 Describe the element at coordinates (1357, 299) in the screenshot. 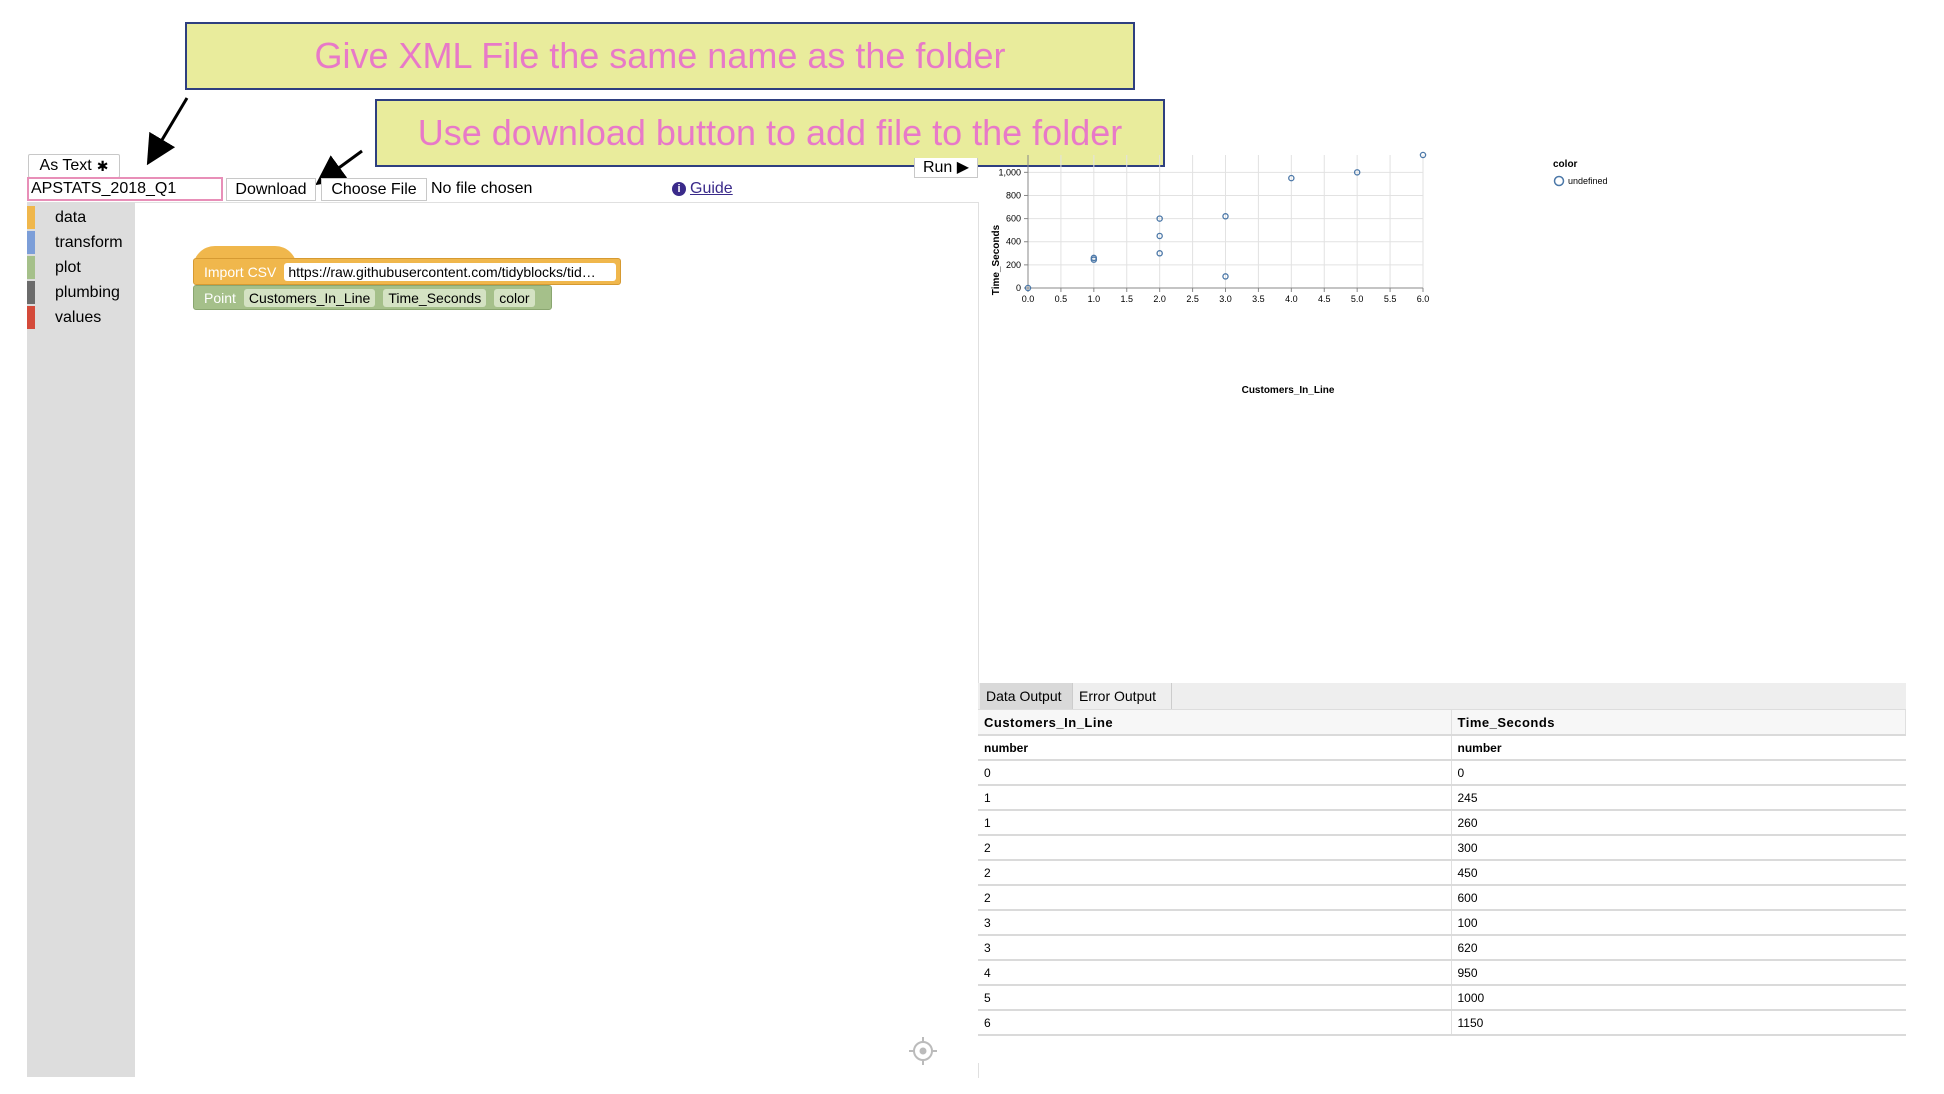

I see `x-tick-label: 5.0` at that location.